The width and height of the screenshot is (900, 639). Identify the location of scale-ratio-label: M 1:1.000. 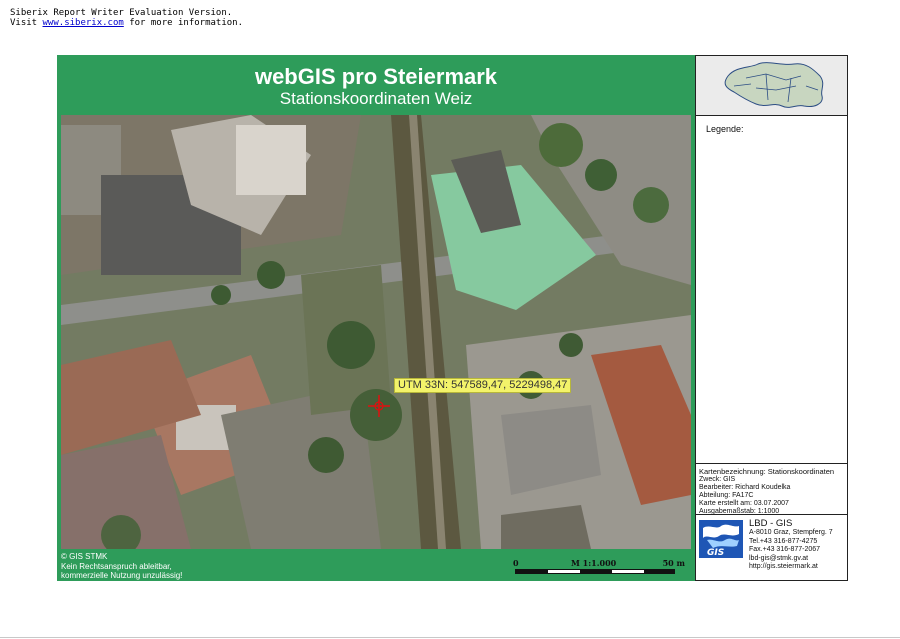
(594, 563).